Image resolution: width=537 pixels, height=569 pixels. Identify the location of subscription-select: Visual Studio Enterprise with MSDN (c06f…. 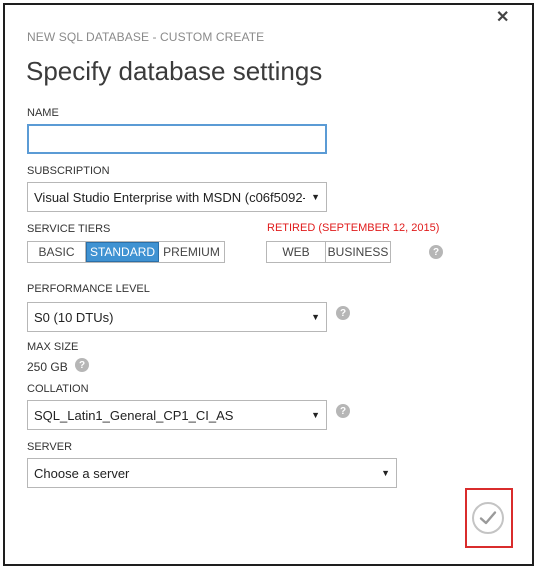
(177, 197).